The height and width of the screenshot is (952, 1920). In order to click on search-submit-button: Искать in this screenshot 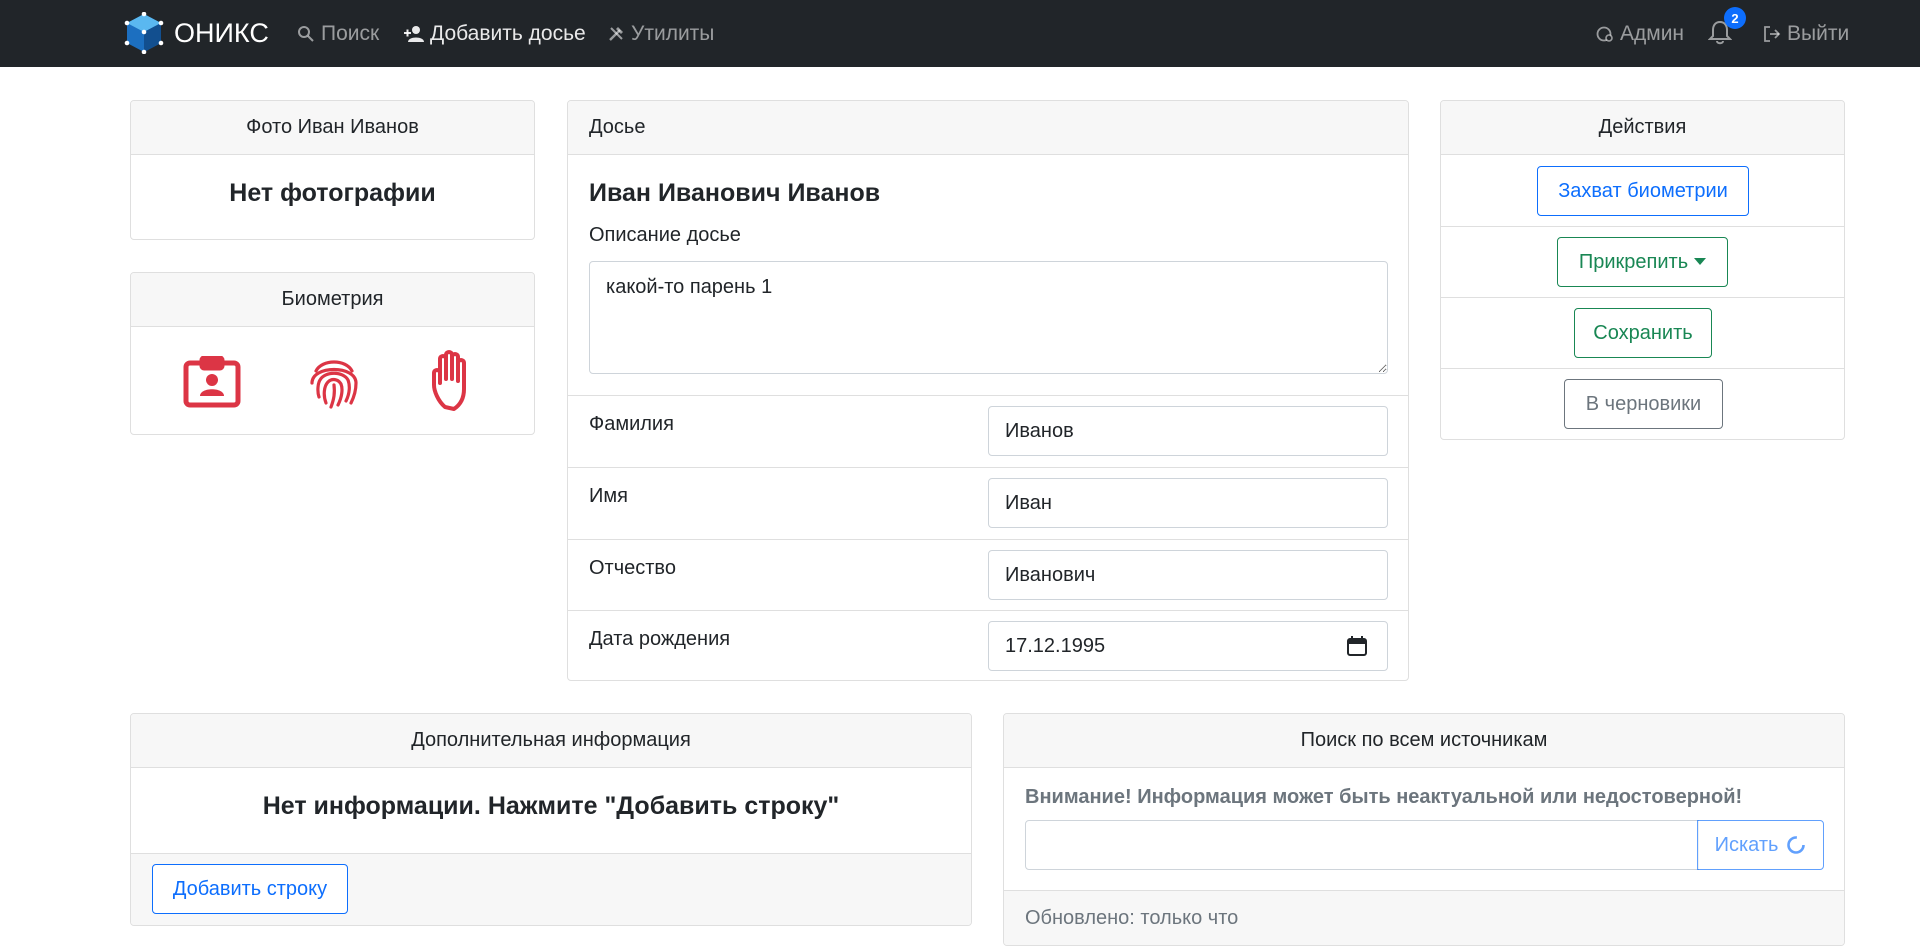, I will do `click(1760, 845)`.